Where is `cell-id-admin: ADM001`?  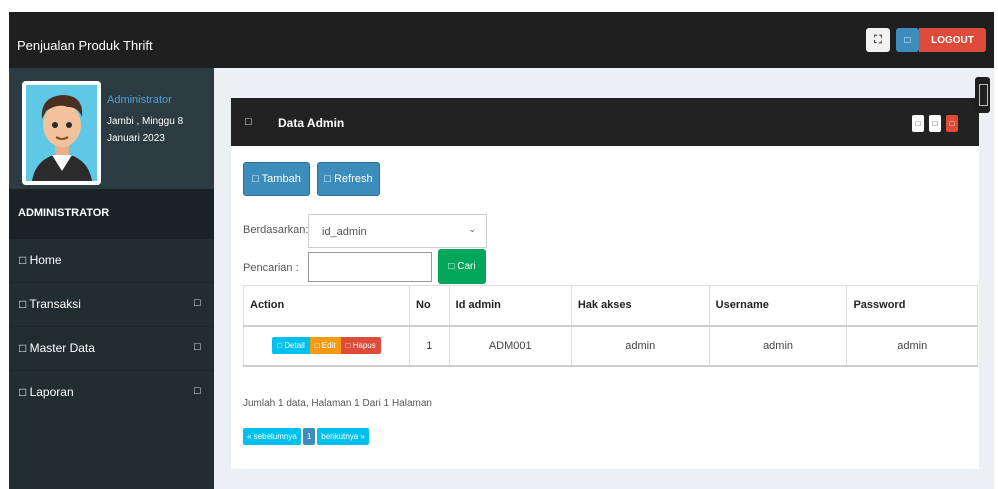
cell-id-admin: ADM001 is located at coordinates (510, 346).